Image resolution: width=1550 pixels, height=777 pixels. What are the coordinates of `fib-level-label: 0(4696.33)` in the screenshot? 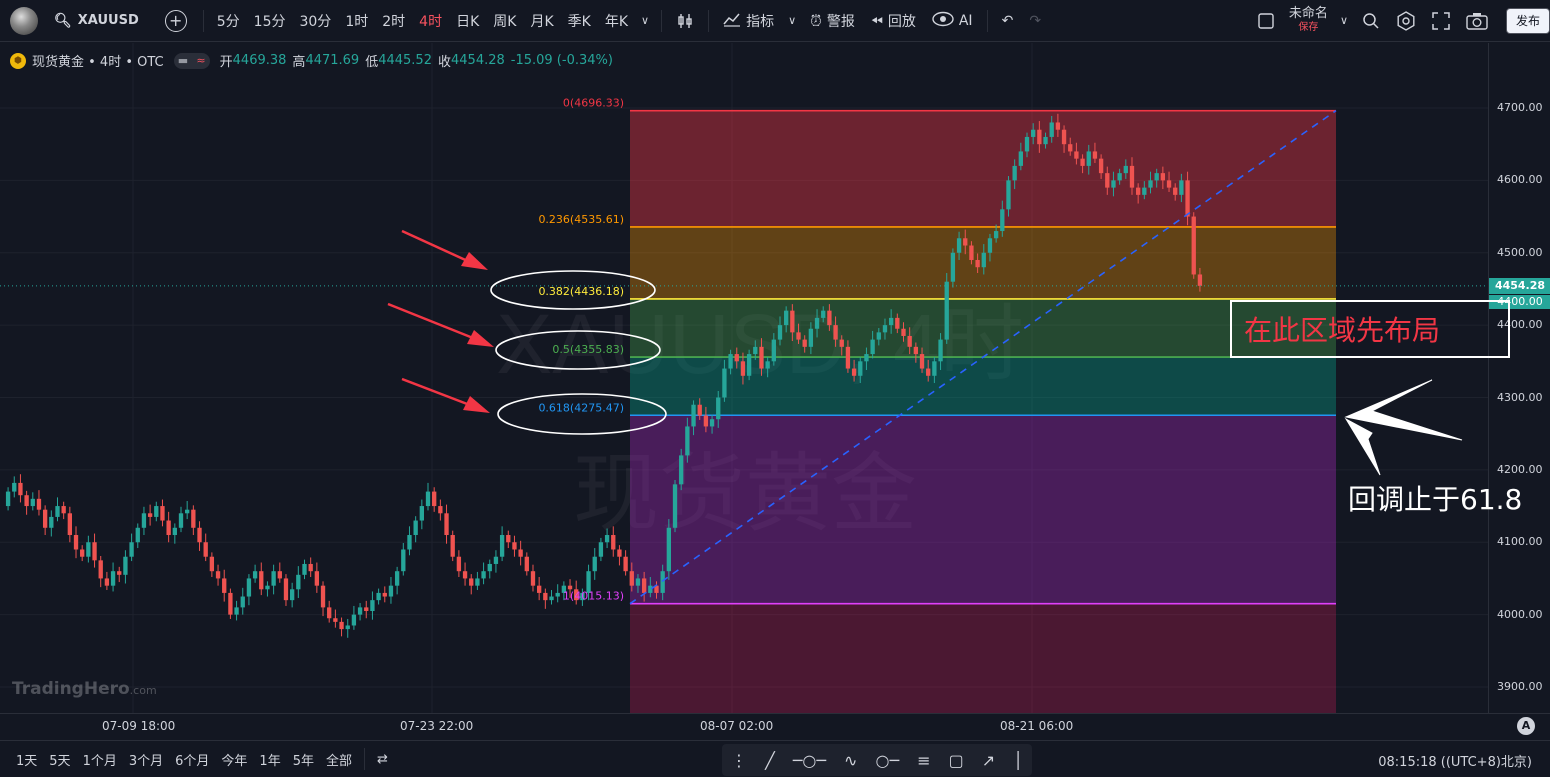 It's located at (593, 103).